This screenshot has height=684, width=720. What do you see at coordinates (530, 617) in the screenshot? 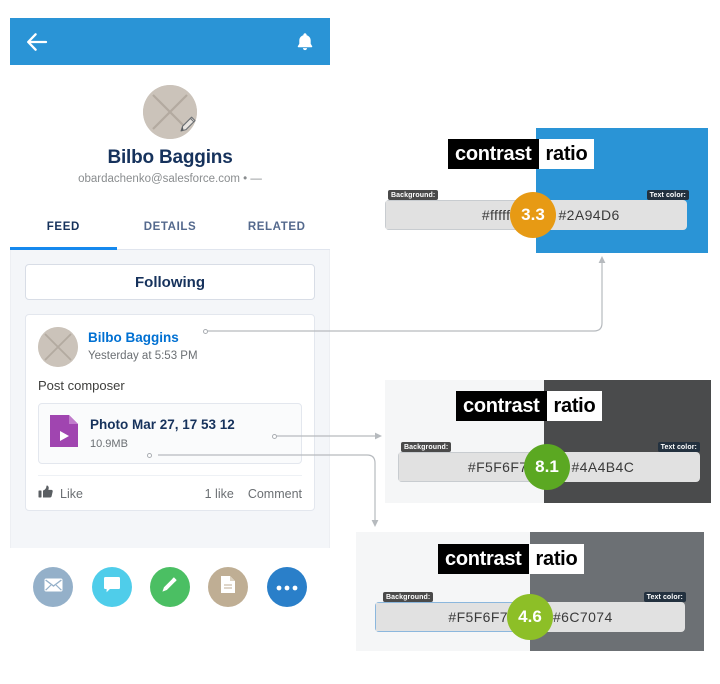
I see `ratio-badge: 4.6` at bounding box center [530, 617].